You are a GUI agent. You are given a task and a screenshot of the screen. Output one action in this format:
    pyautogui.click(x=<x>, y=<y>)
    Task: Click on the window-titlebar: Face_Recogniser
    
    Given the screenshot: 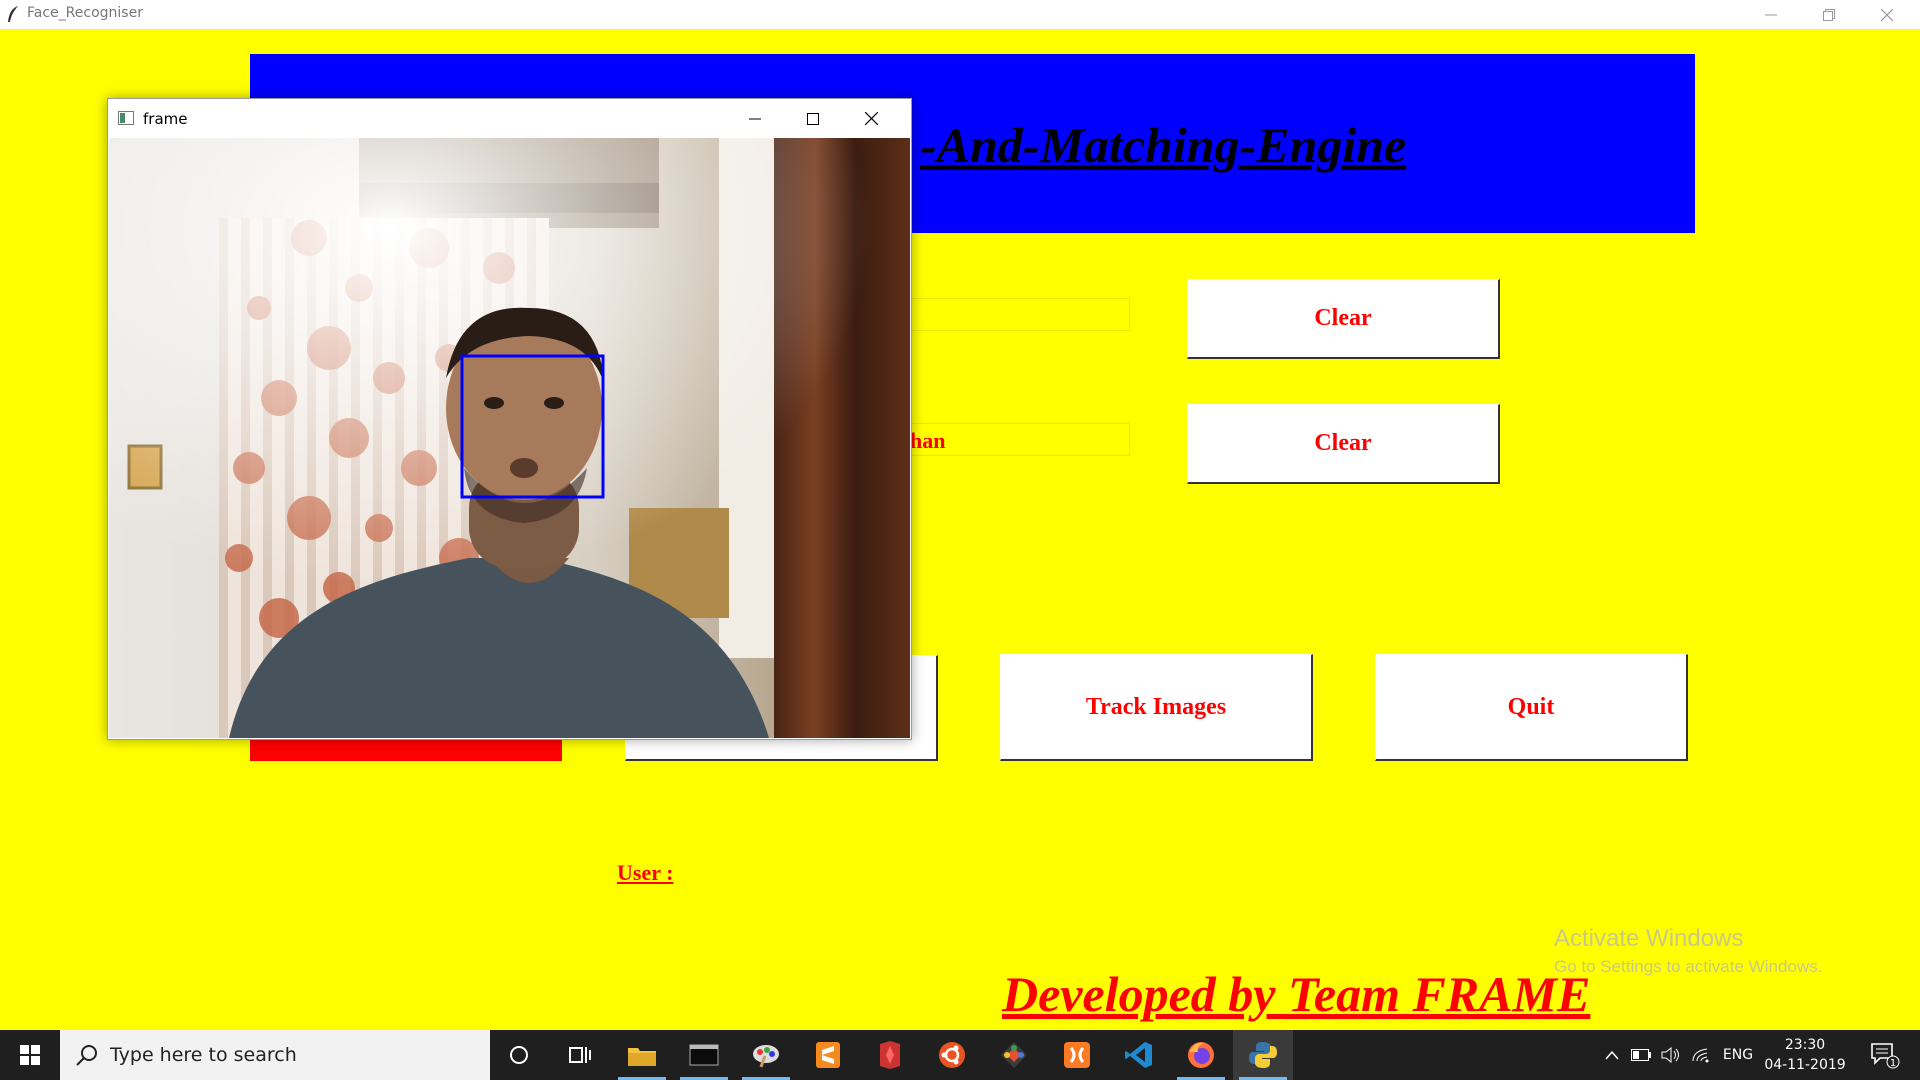 What is the action you would take?
    pyautogui.click(x=960, y=14)
    